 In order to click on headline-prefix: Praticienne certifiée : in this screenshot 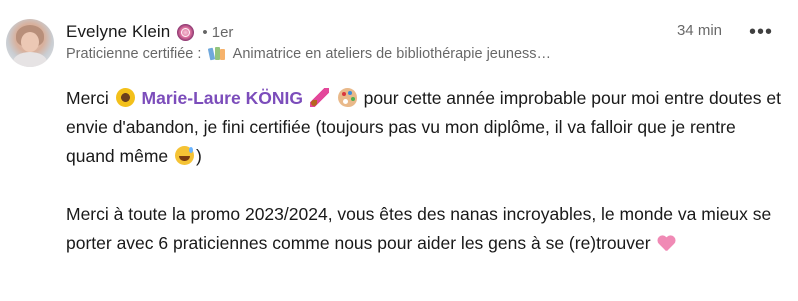, I will do `click(134, 54)`.